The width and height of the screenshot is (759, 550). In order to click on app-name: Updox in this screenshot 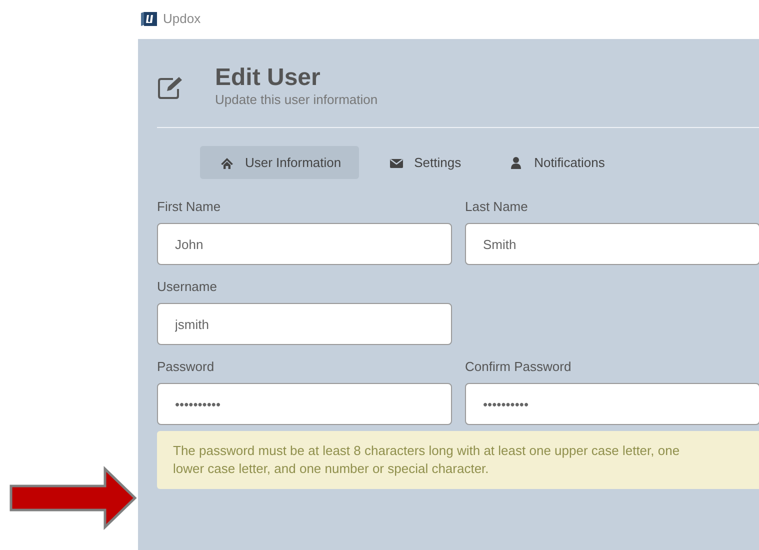, I will do `click(182, 18)`.